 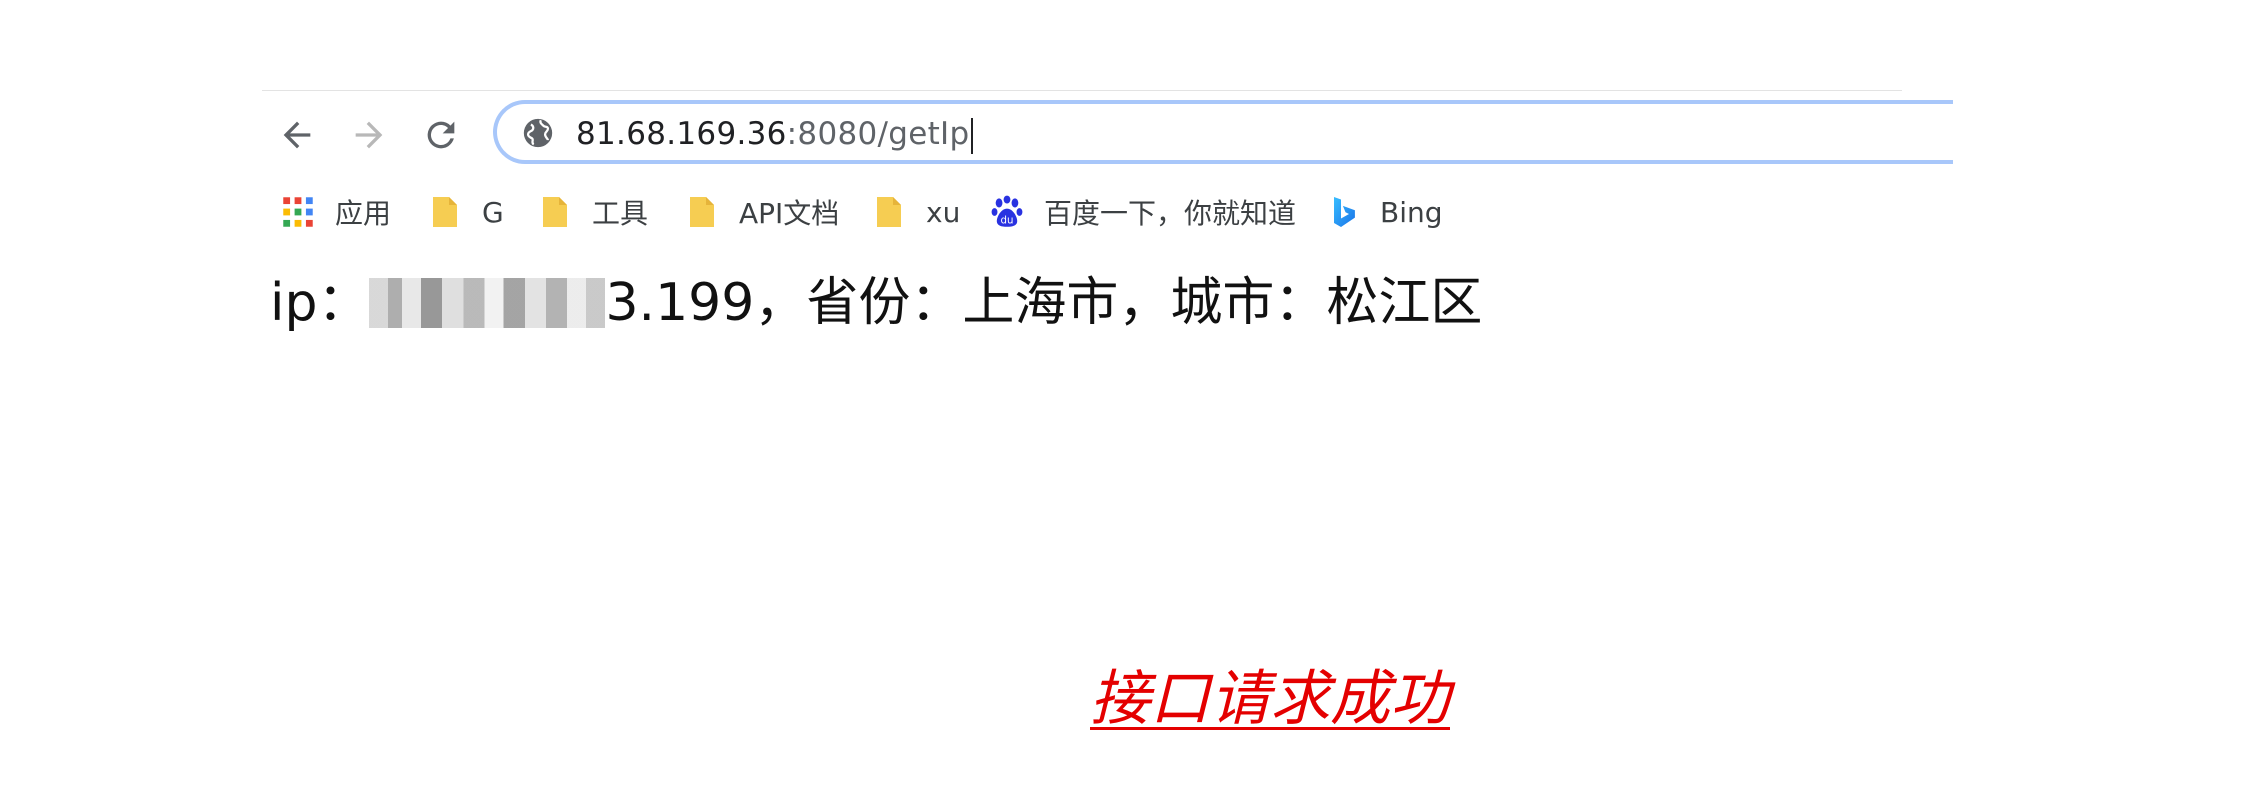 What do you see at coordinates (320, 303) in the screenshot?
I see `ip-label: ip：` at bounding box center [320, 303].